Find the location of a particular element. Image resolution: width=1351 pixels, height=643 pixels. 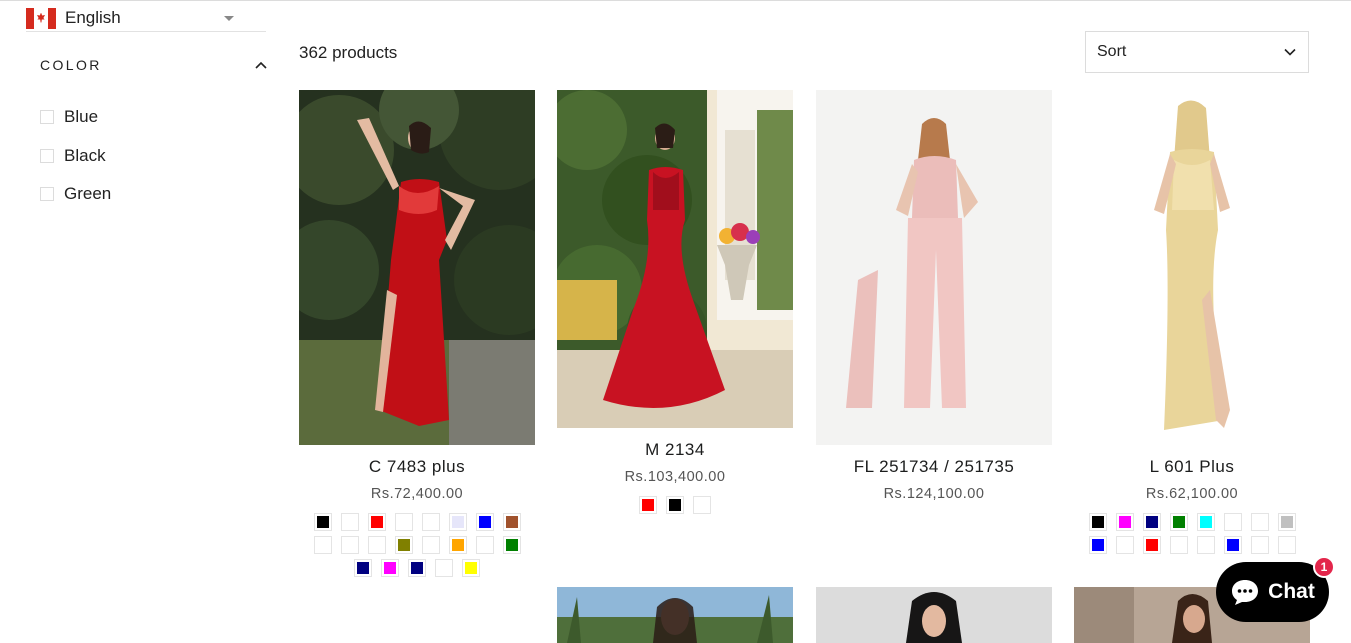

color-filter-list: Blue Black Green is located at coordinates (75, 156).